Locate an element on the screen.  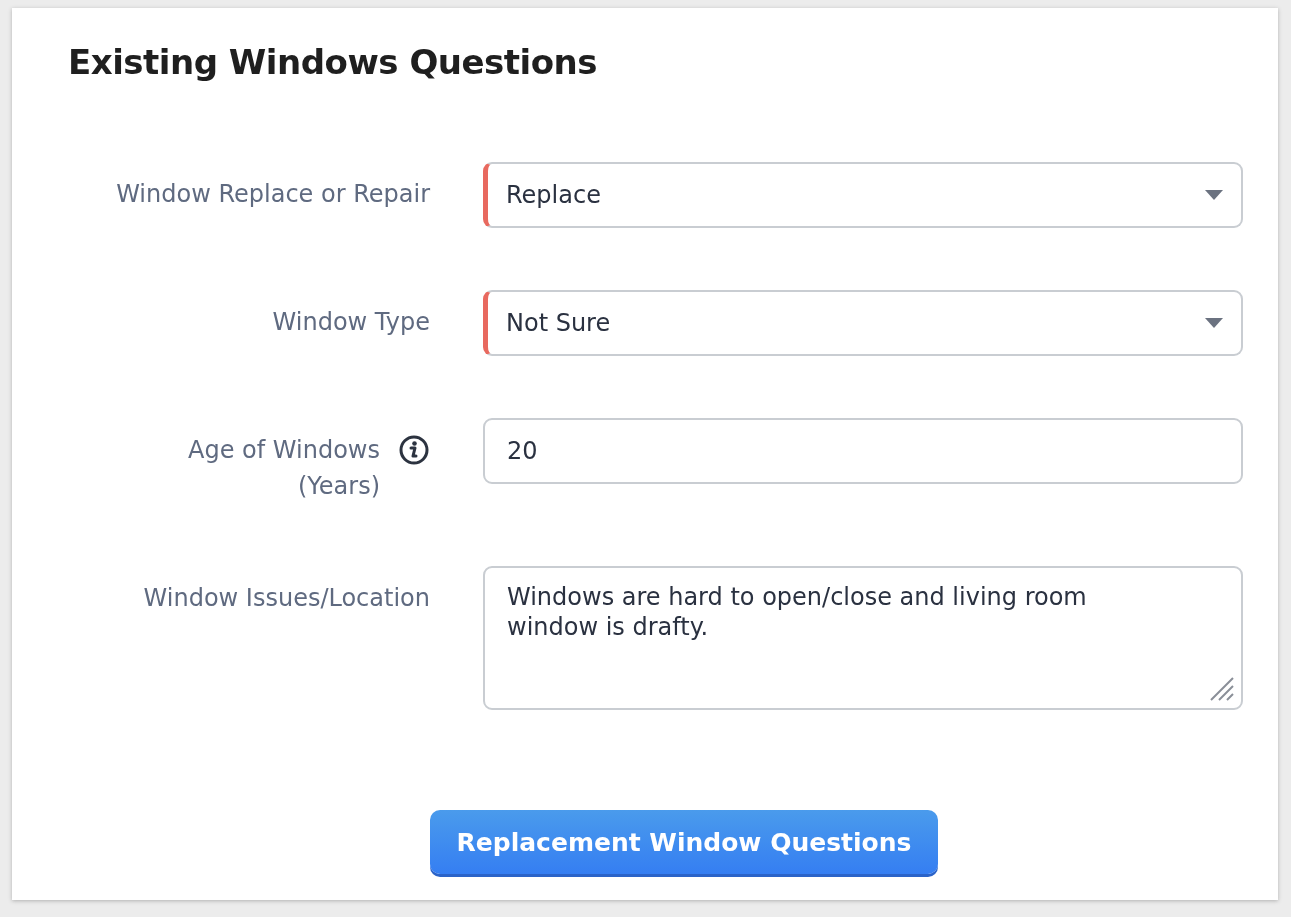
field-label: Window Issues/Location is located at coordinates (286, 598).